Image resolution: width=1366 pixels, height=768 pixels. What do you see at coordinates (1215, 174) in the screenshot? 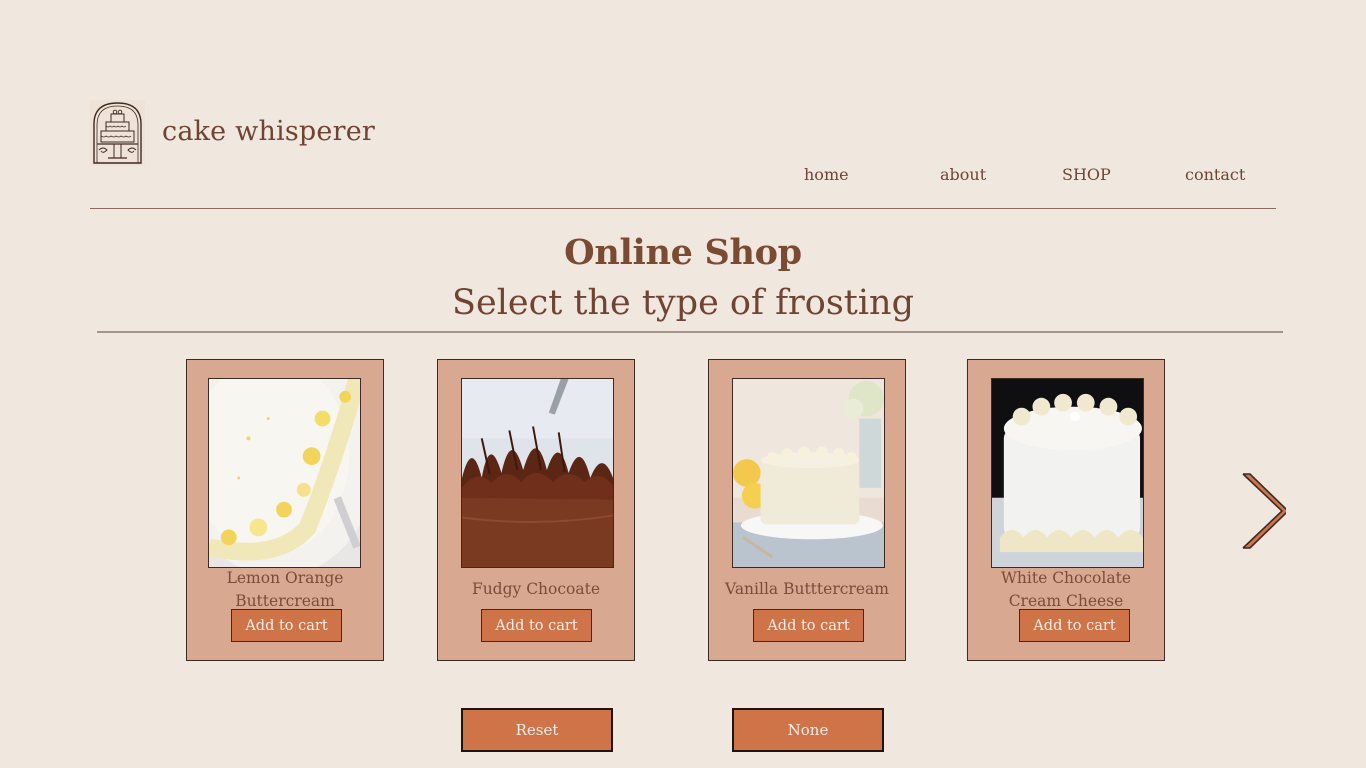
I see `nav-contact-link: contact` at bounding box center [1215, 174].